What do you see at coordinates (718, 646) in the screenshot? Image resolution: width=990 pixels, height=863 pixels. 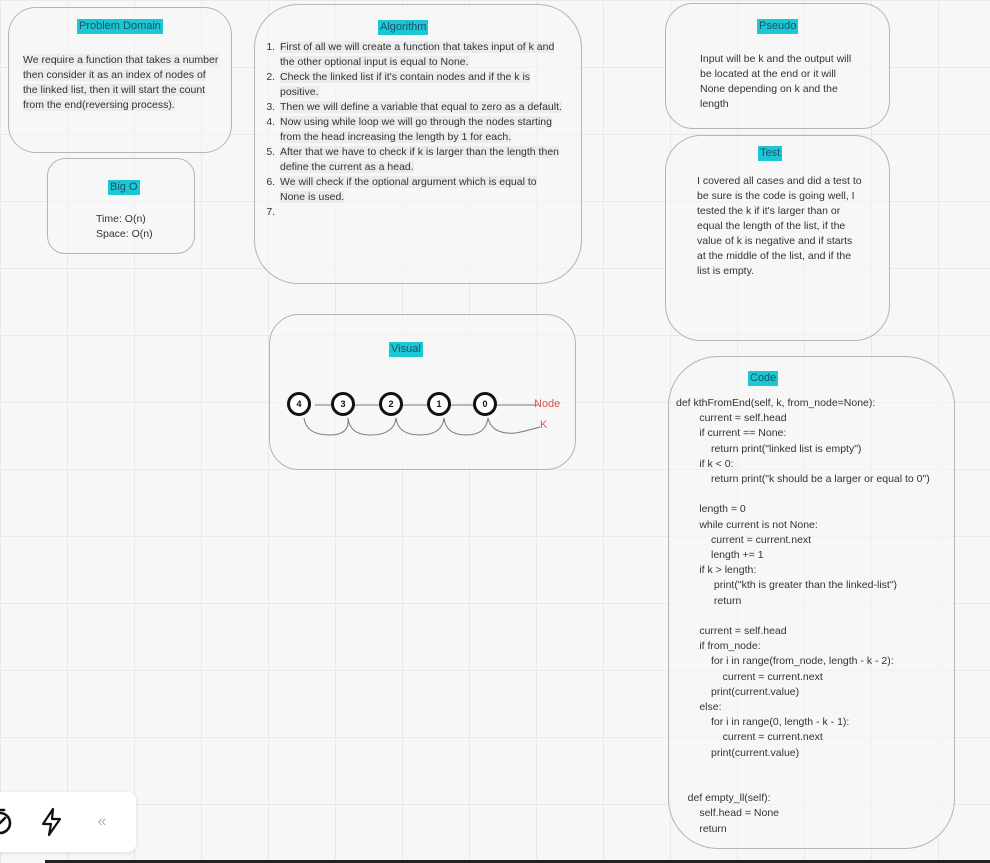 I see `code-line: if from_node:` at bounding box center [718, 646].